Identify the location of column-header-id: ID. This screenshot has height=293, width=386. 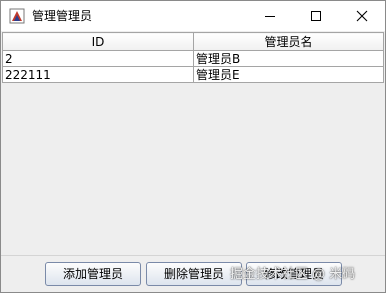
(98, 41).